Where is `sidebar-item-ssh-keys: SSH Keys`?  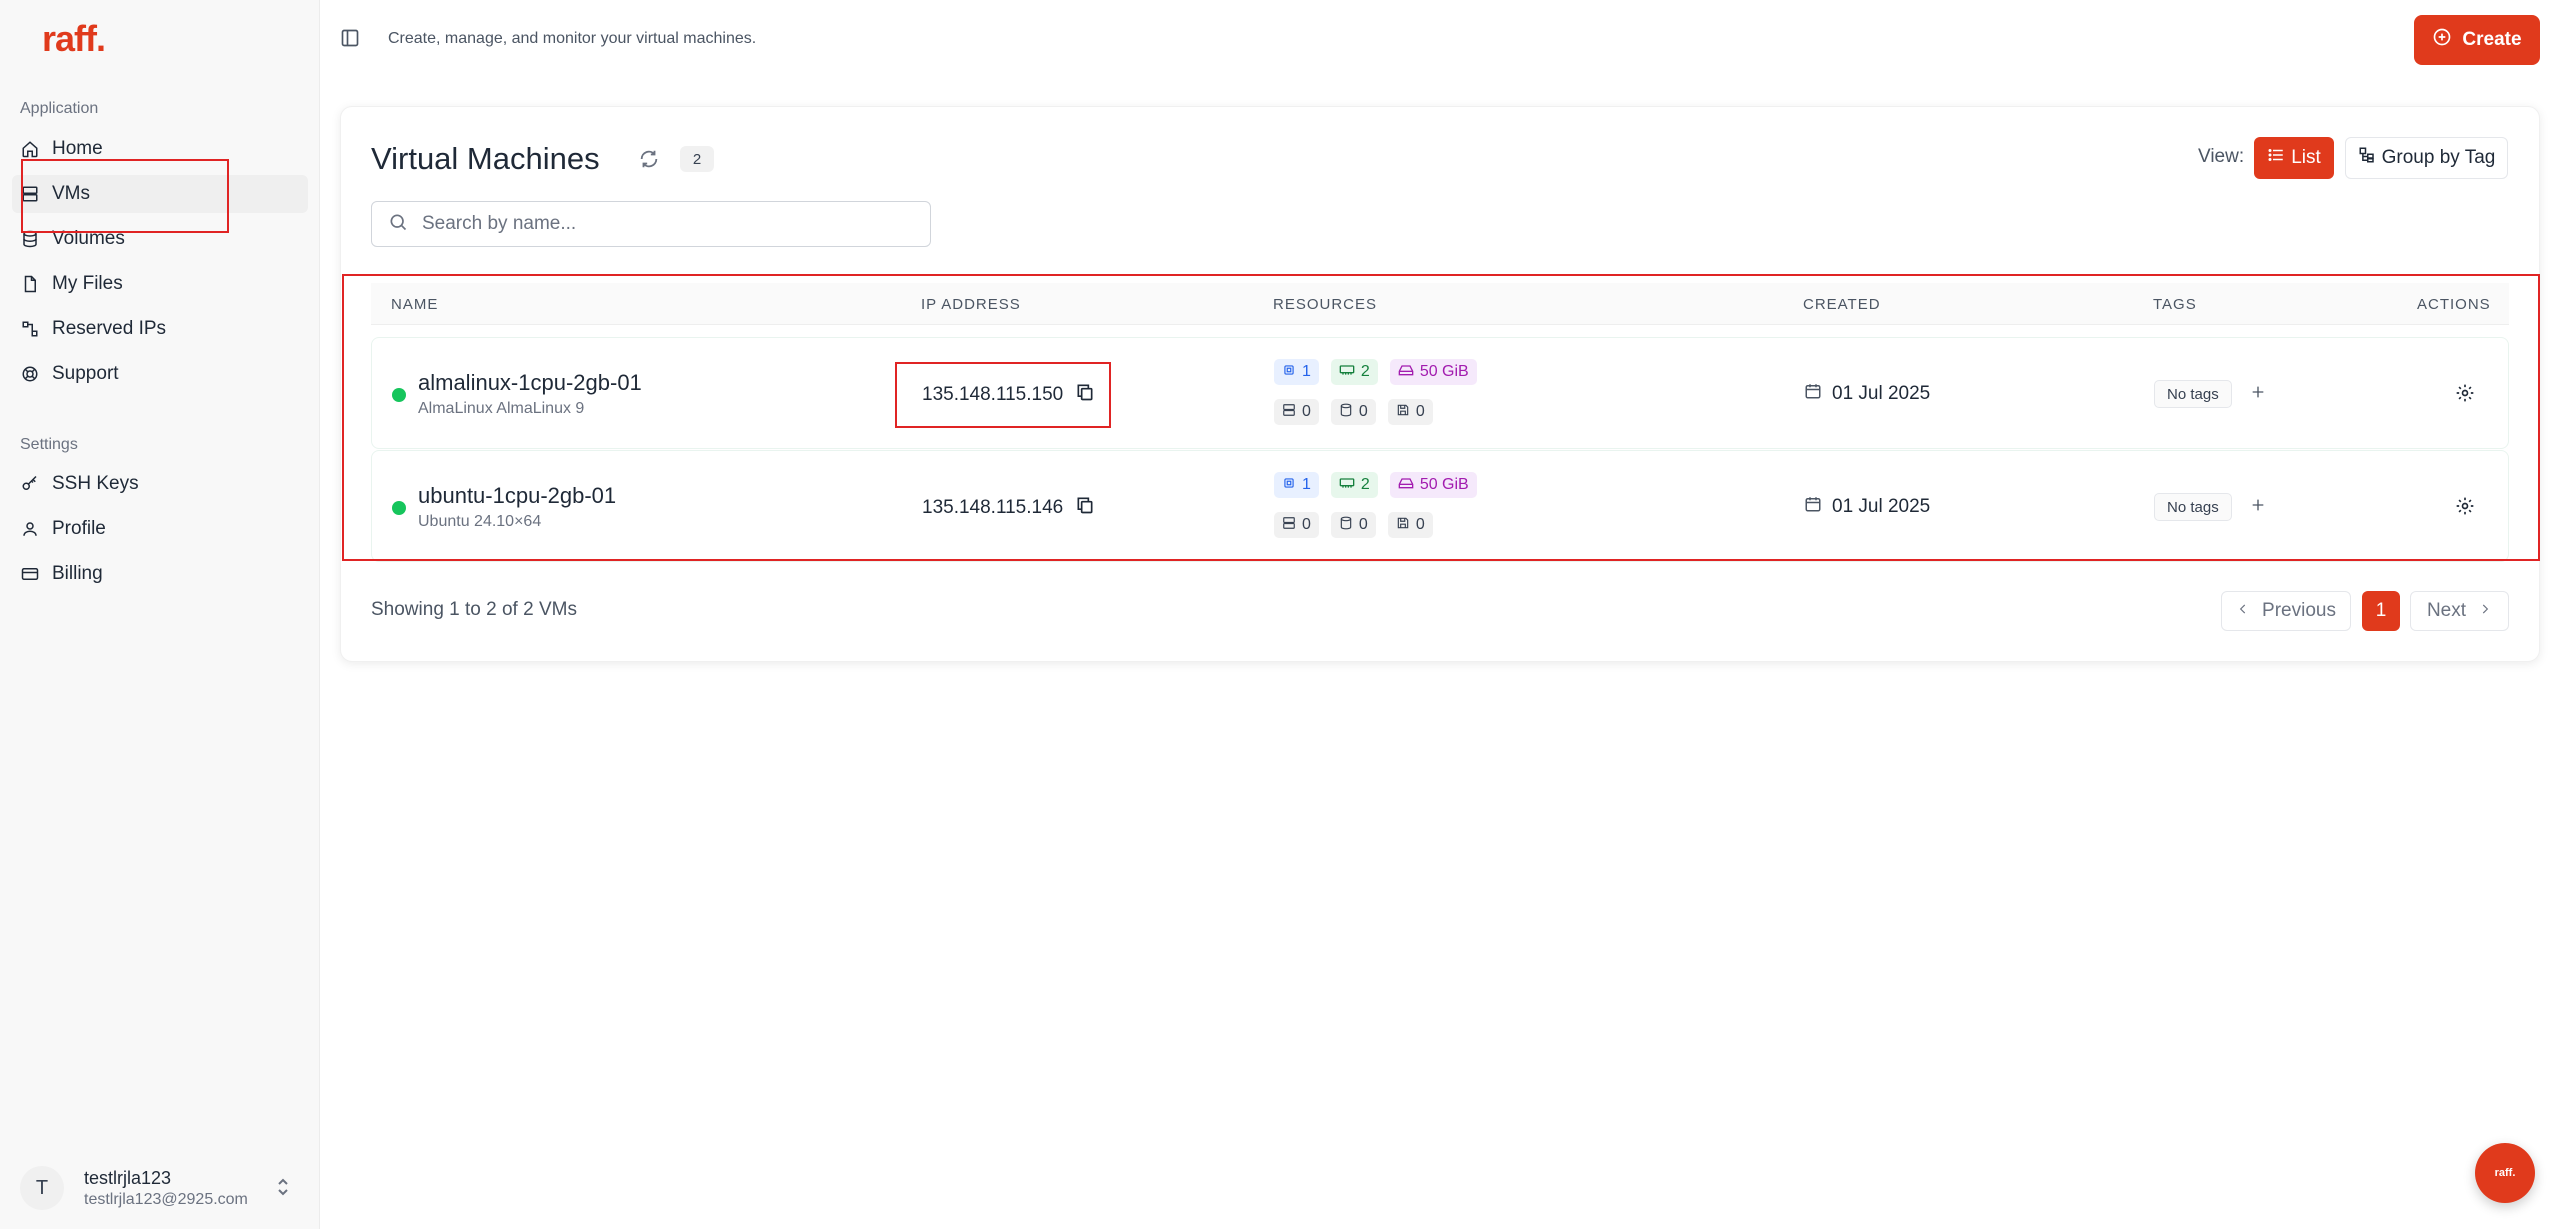 sidebar-item-ssh-keys: SSH Keys is located at coordinates (164, 484).